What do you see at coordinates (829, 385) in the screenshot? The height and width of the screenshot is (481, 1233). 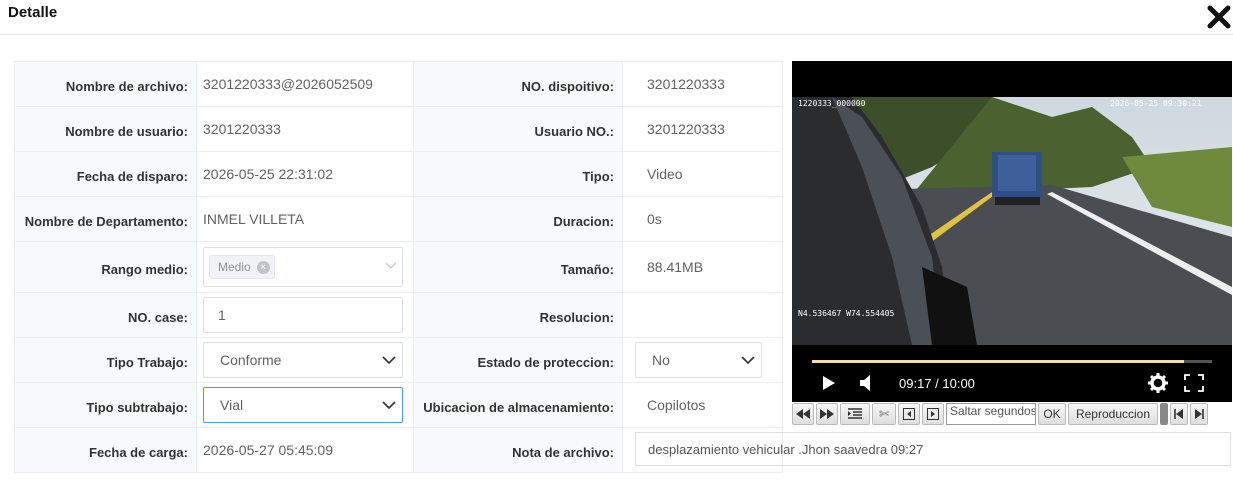 I see `play-icon` at bounding box center [829, 385].